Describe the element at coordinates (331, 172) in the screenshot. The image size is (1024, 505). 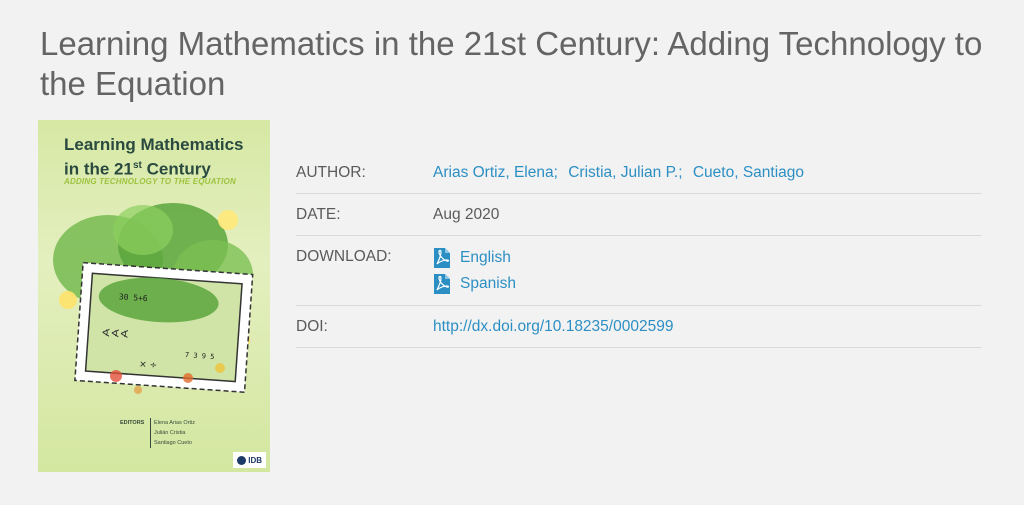
I see `author-label: AUTHOR:` at that location.